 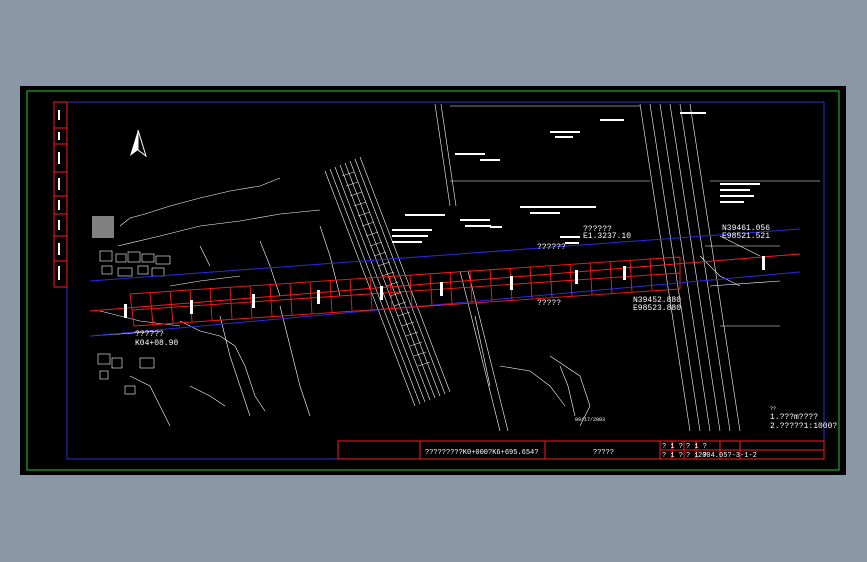 I want to click on start-coord-label: ??????, so click(x=149, y=334).